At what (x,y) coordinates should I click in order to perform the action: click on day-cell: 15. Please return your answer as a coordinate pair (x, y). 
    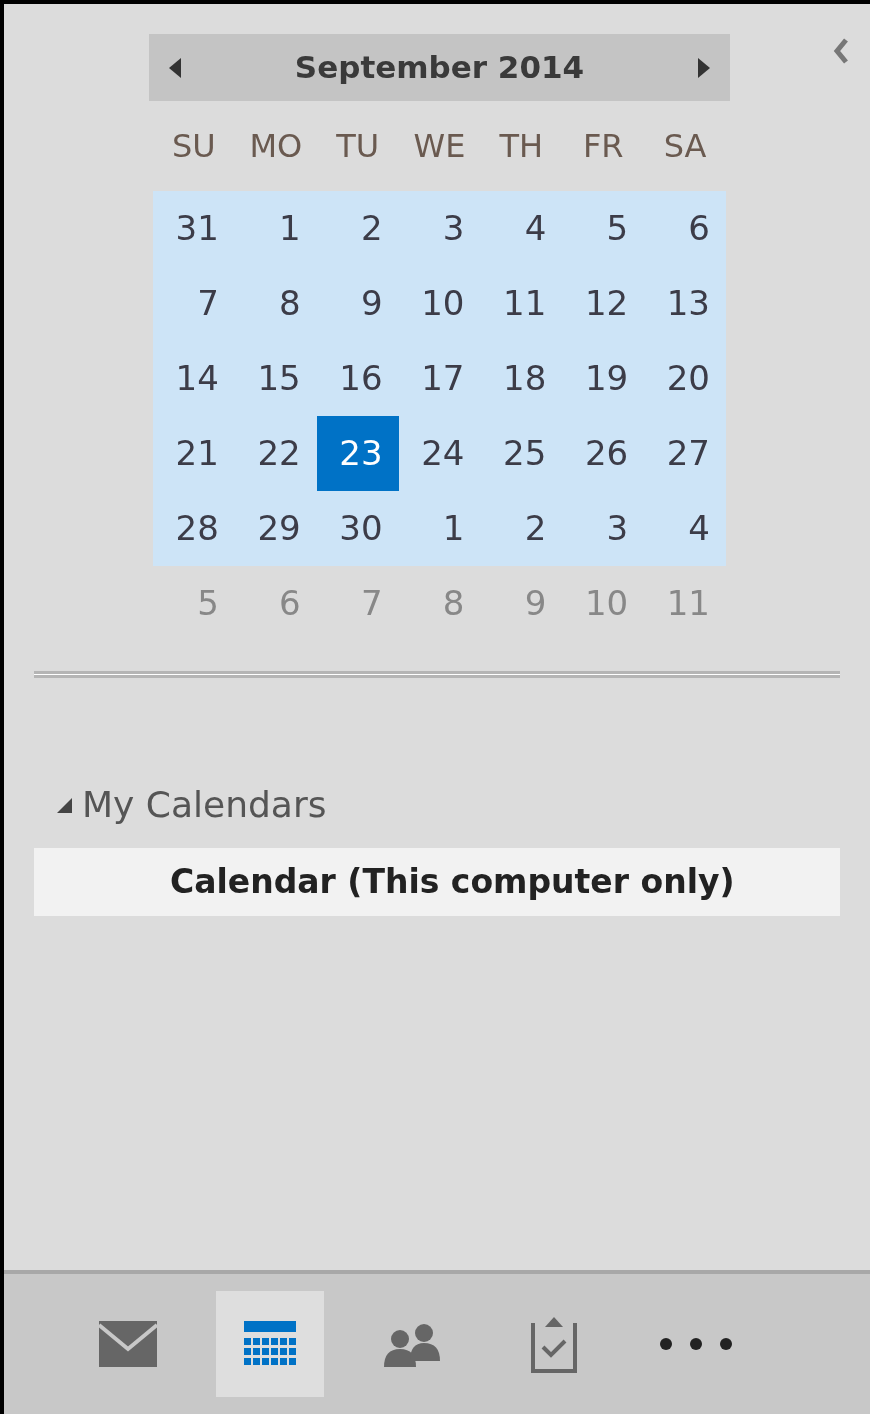
    Looking at the image, I should click on (275, 378).